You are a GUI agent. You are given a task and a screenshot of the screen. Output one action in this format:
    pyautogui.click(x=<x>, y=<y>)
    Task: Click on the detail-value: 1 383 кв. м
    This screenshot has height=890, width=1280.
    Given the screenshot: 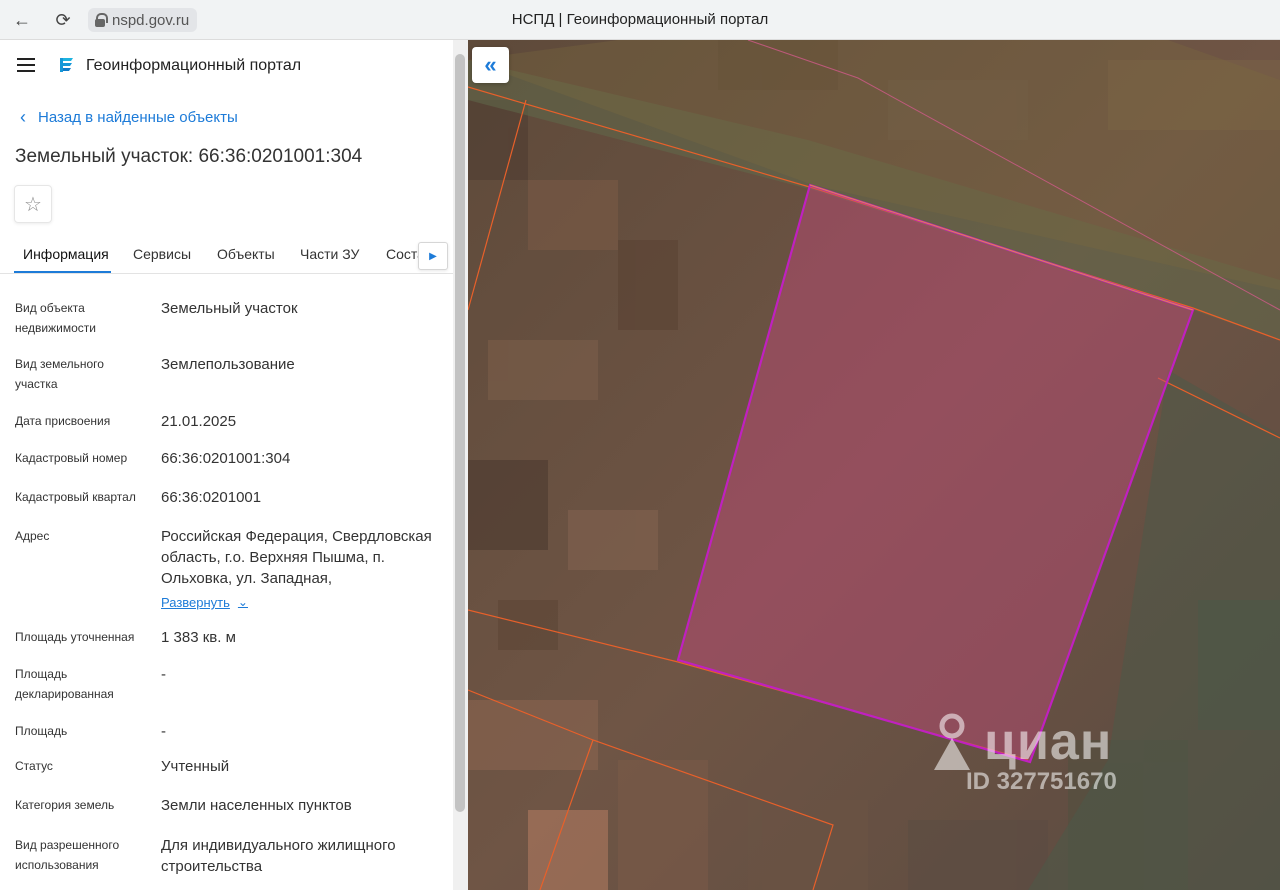 What is the action you would take?
    pyautogui.click(x=198, y=637)
    